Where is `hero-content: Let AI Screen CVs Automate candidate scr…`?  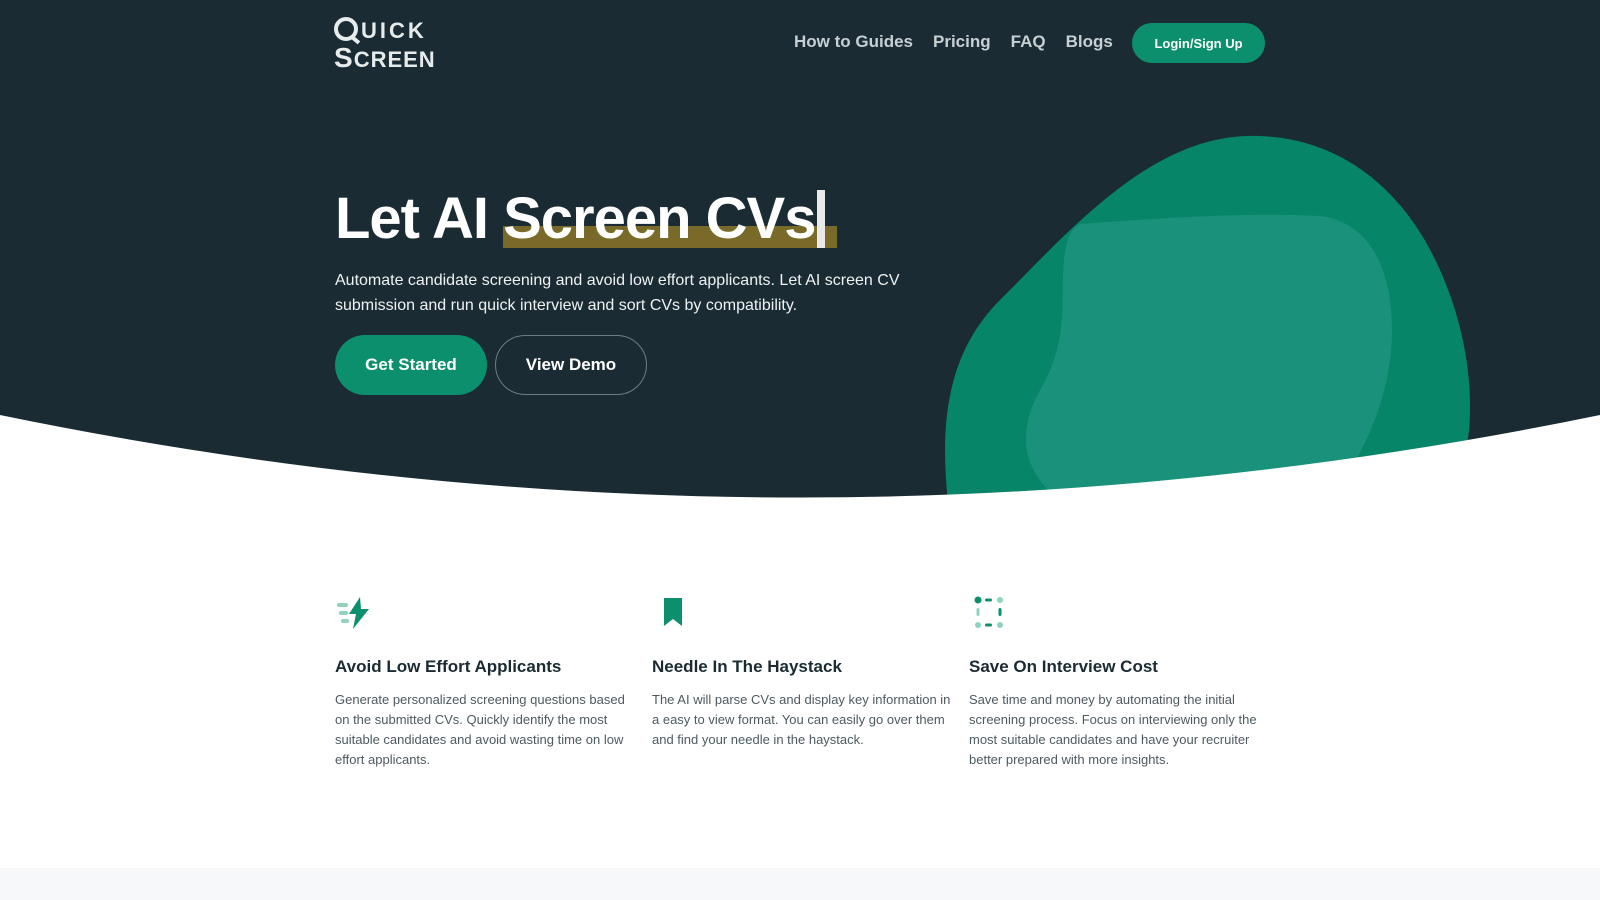
hero-content: Let AI Screen CVs Automate candidate scr… is located at coordinates (635, 288).